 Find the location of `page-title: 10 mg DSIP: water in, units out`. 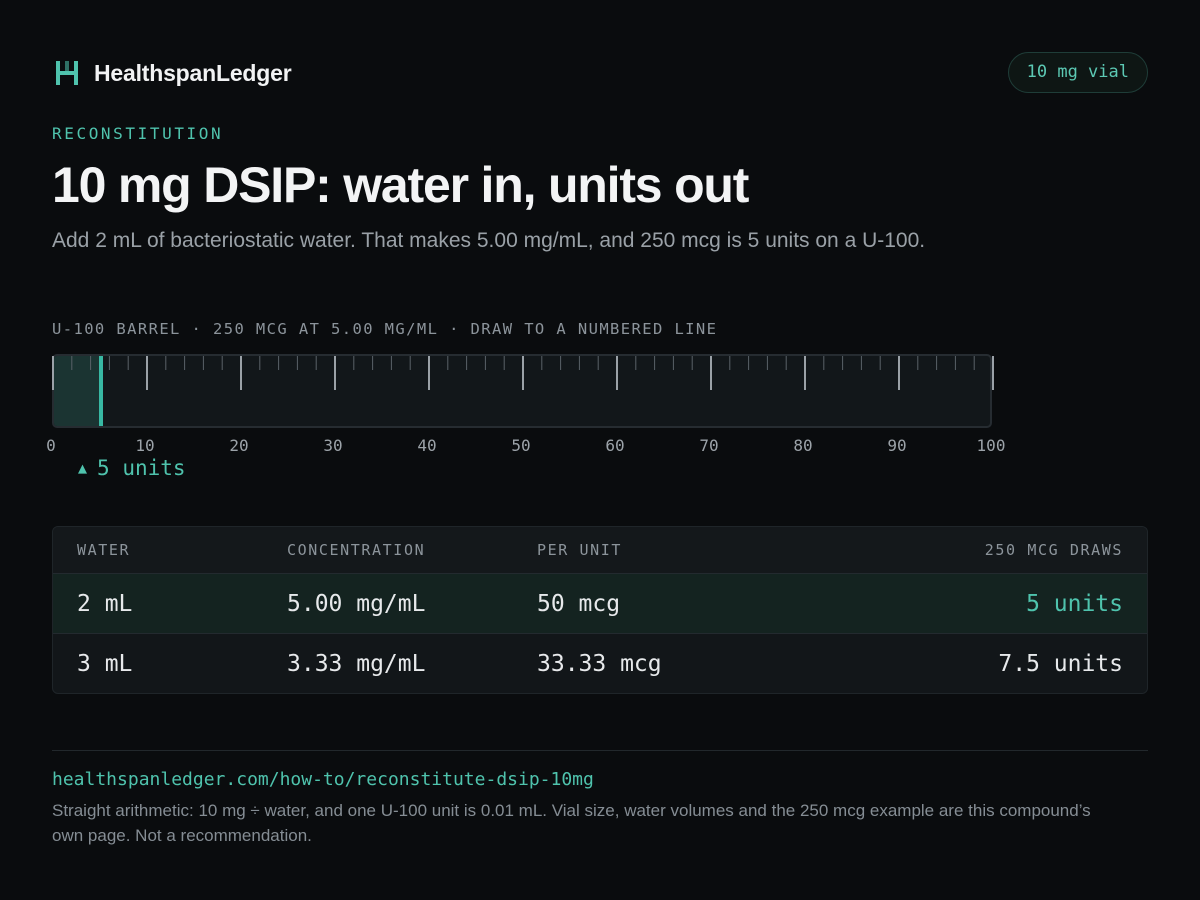

page-title: 10 mg DSIP: water in, units out is located at coordinates (400, 185).